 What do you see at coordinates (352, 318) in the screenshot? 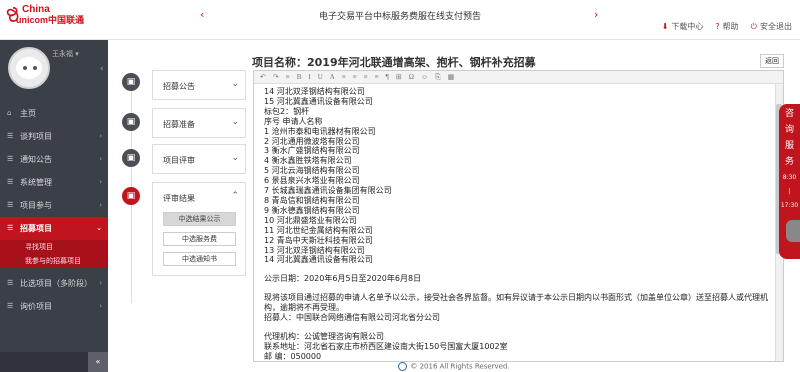
I see `doc-recruiter: 招募人：中国联合网络通信有限公司河北省分公司` at bounding box center [352, 318].